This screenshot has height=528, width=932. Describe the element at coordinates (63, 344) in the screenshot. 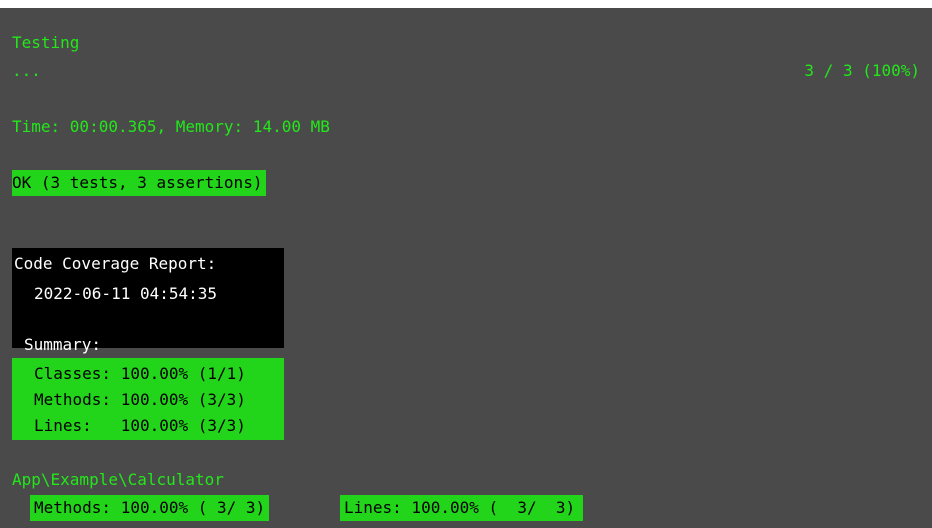

I see `coverage-summary-label: Summary:` at that location.